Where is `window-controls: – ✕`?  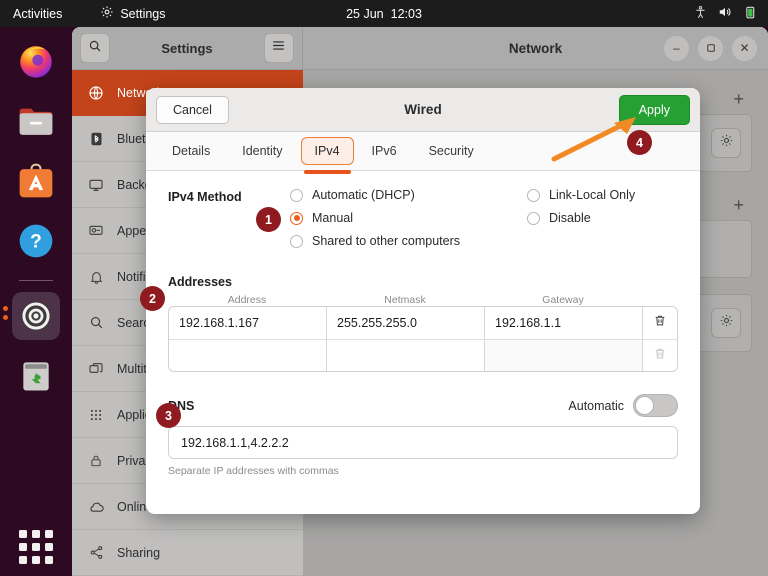
window-controls: – ✕ is located at coordinates (710, 48).